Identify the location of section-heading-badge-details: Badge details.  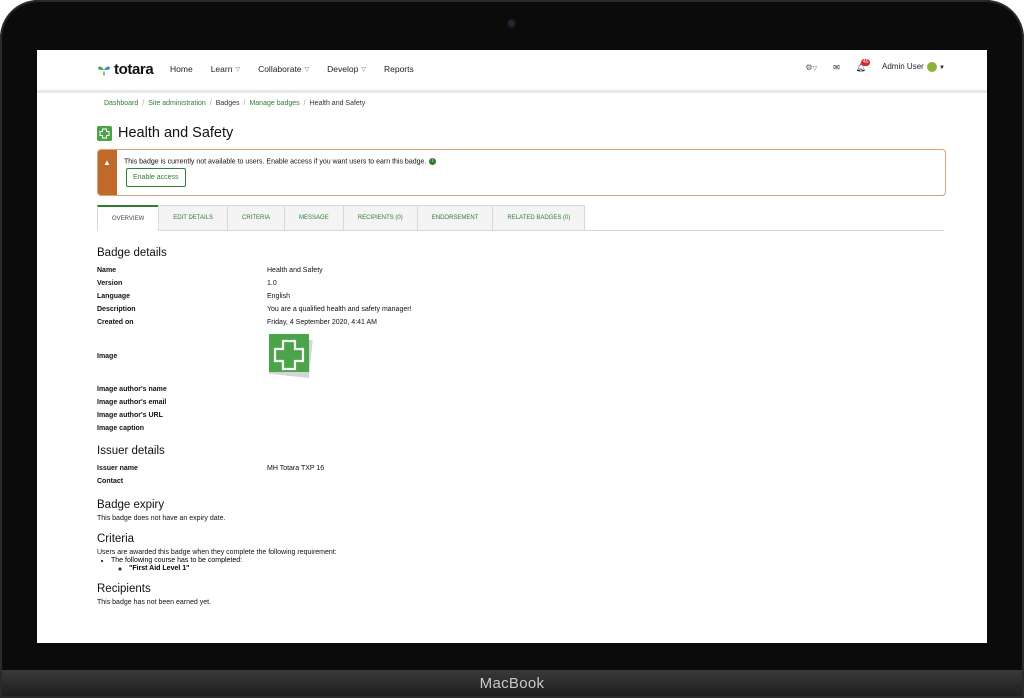
(132, 253).